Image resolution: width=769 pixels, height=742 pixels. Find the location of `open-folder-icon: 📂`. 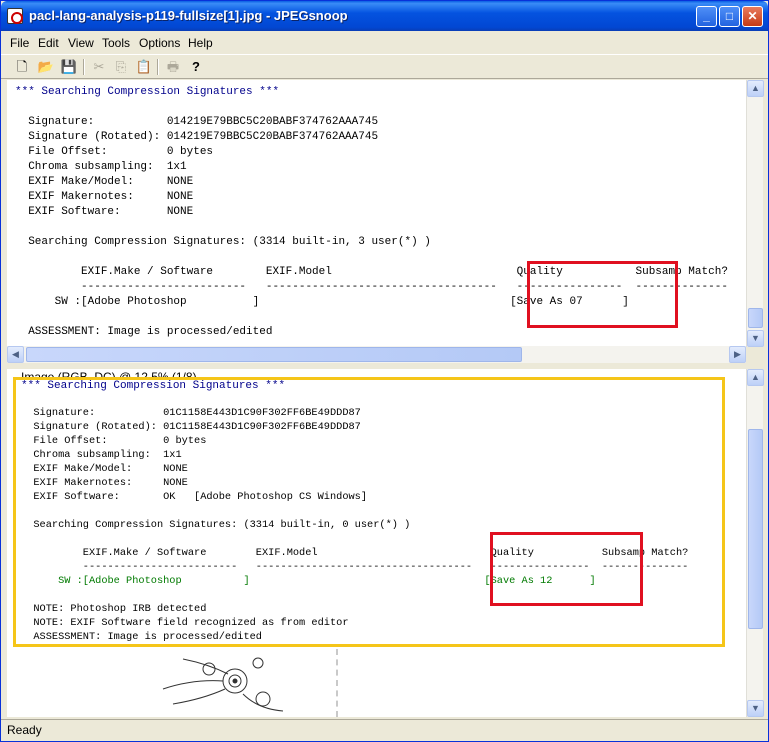

open-folder-icon: 📂 is located at coordinates (46, 67).